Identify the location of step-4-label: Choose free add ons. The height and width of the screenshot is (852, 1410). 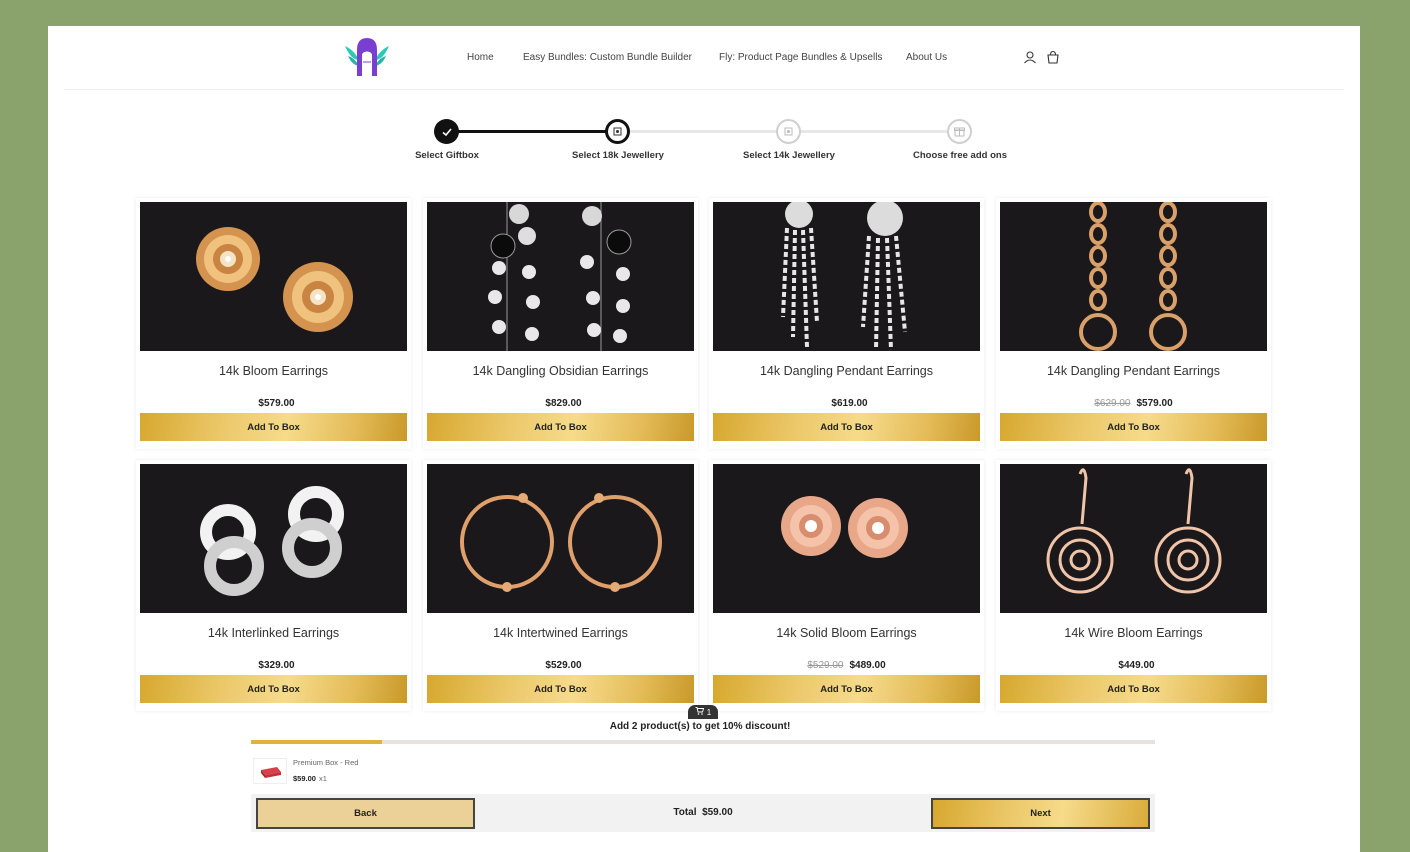
(960, 155).